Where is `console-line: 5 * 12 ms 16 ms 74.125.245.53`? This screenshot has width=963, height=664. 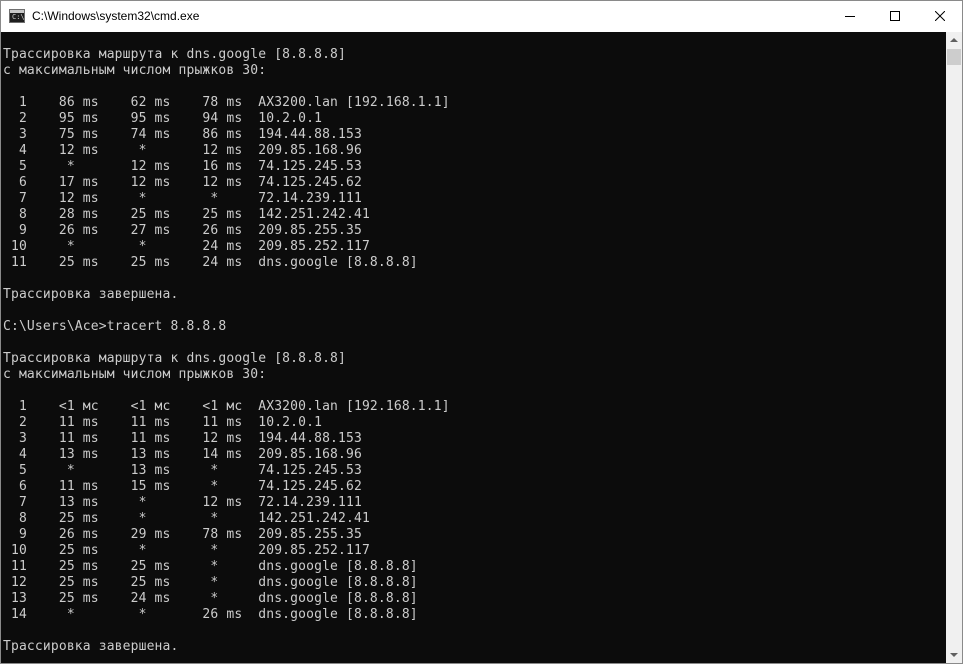 console-line: 5 * 12 ms 16 ms 74.125.245.53 is located at coordinates (182, 166).